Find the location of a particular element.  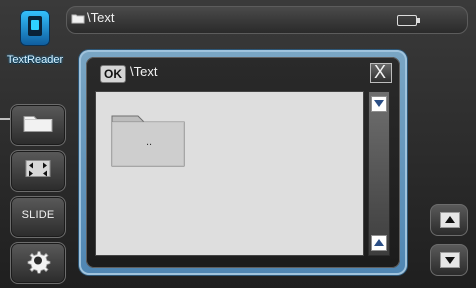

page-down-icon is located at coordinates (450, 260).